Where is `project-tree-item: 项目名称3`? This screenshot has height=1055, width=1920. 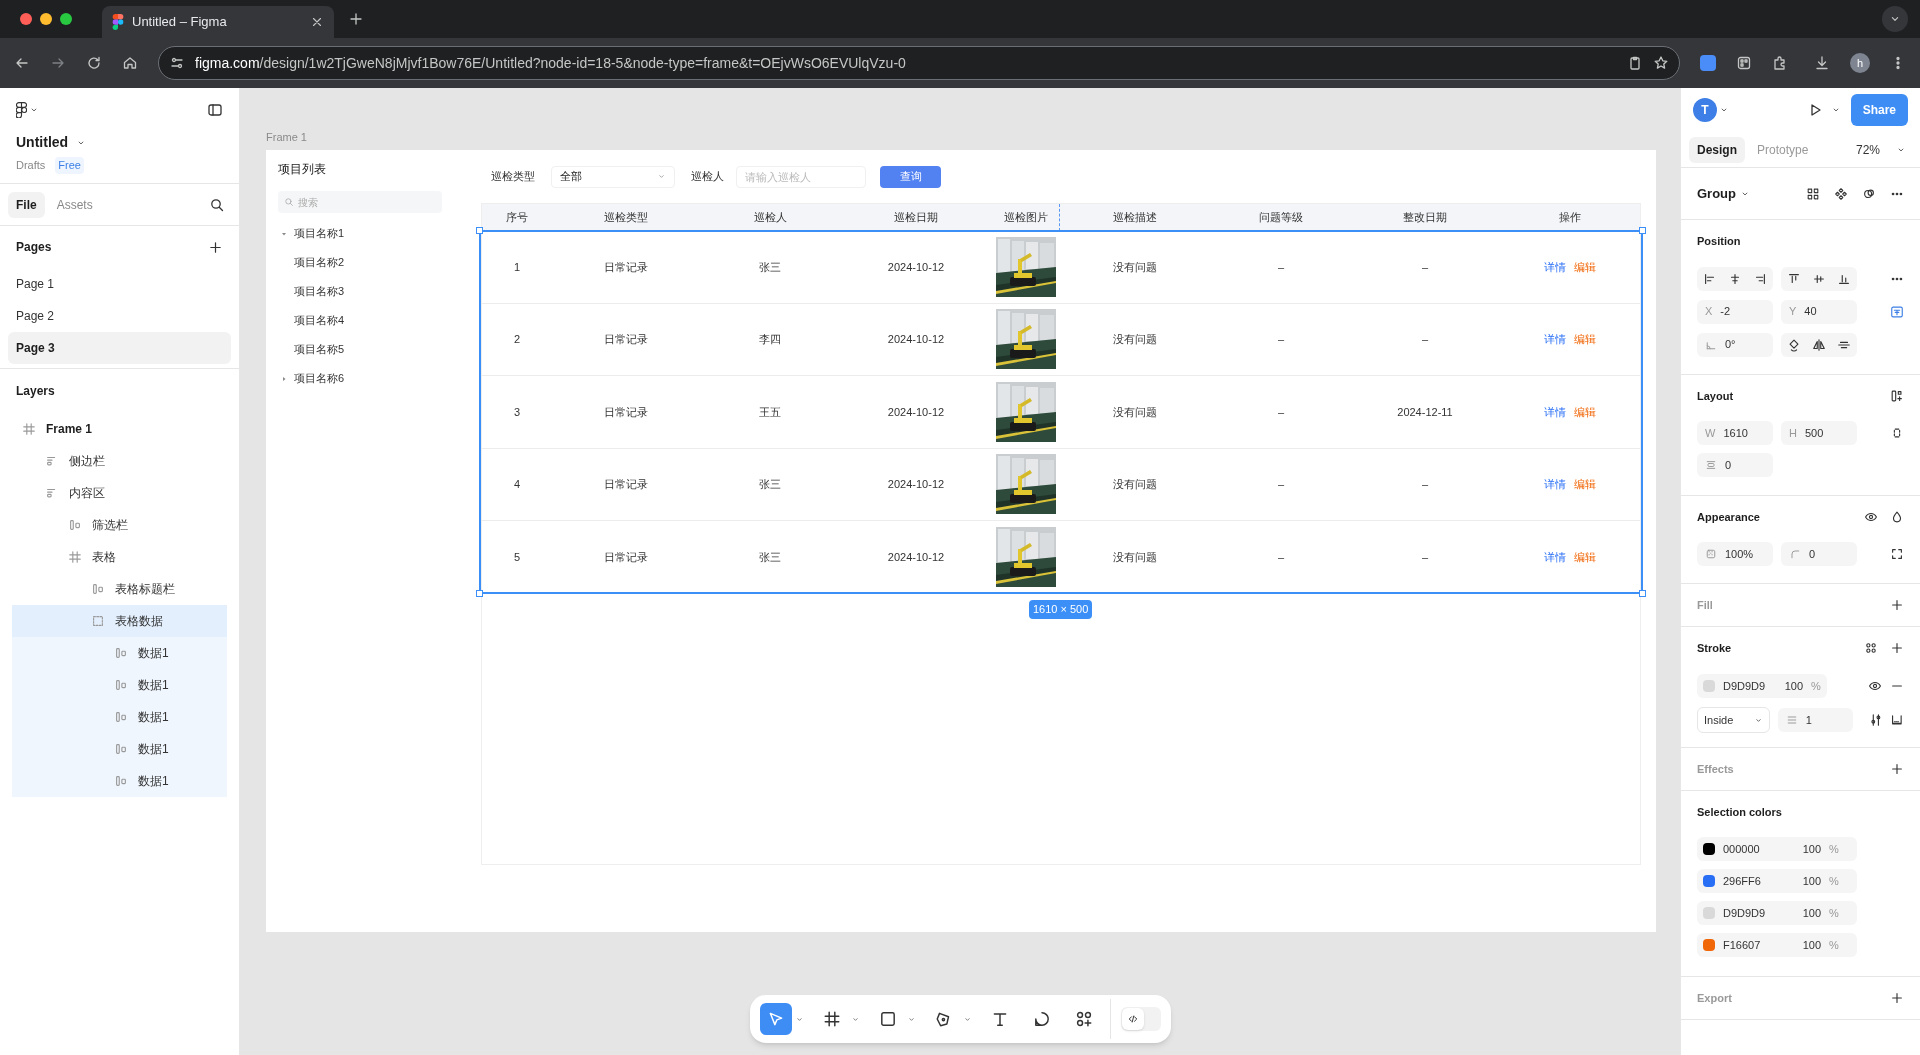
project-tree-item: 项目名称3 is located at coordinates (319, 291).